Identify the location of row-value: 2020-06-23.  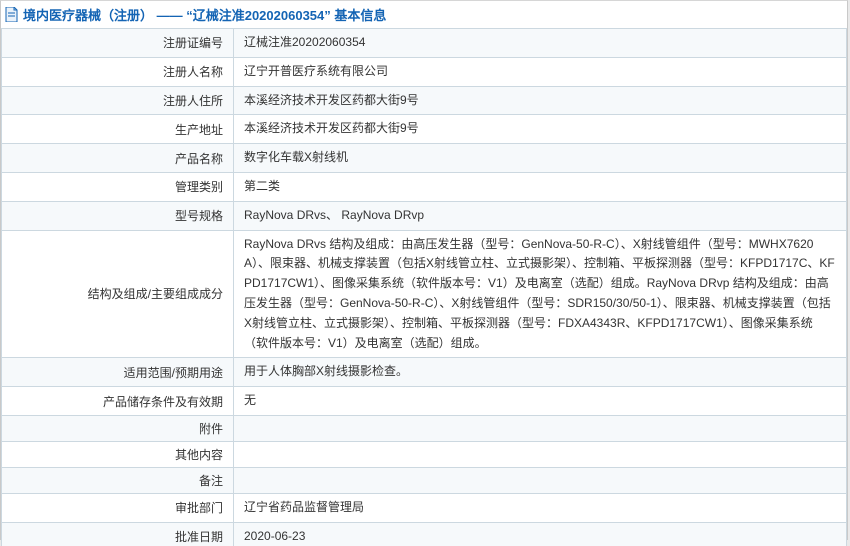
(540, 533).